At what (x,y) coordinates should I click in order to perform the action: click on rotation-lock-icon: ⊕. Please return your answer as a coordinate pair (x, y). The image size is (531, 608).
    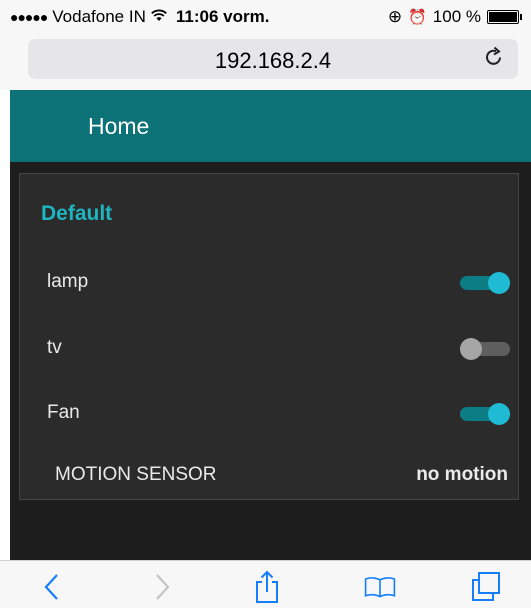
    Looking at the image, I should click on (395, 16).